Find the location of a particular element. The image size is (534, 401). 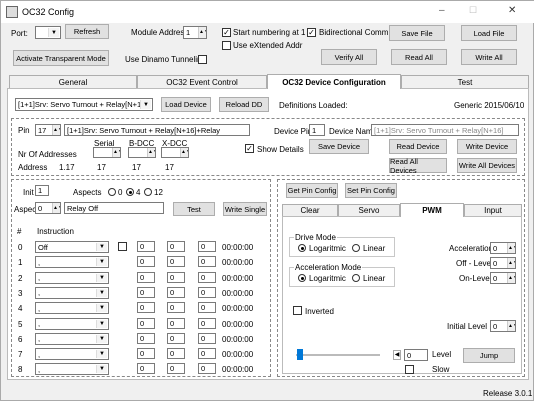

drive-linear-radio is located at coordinates (356, 248).